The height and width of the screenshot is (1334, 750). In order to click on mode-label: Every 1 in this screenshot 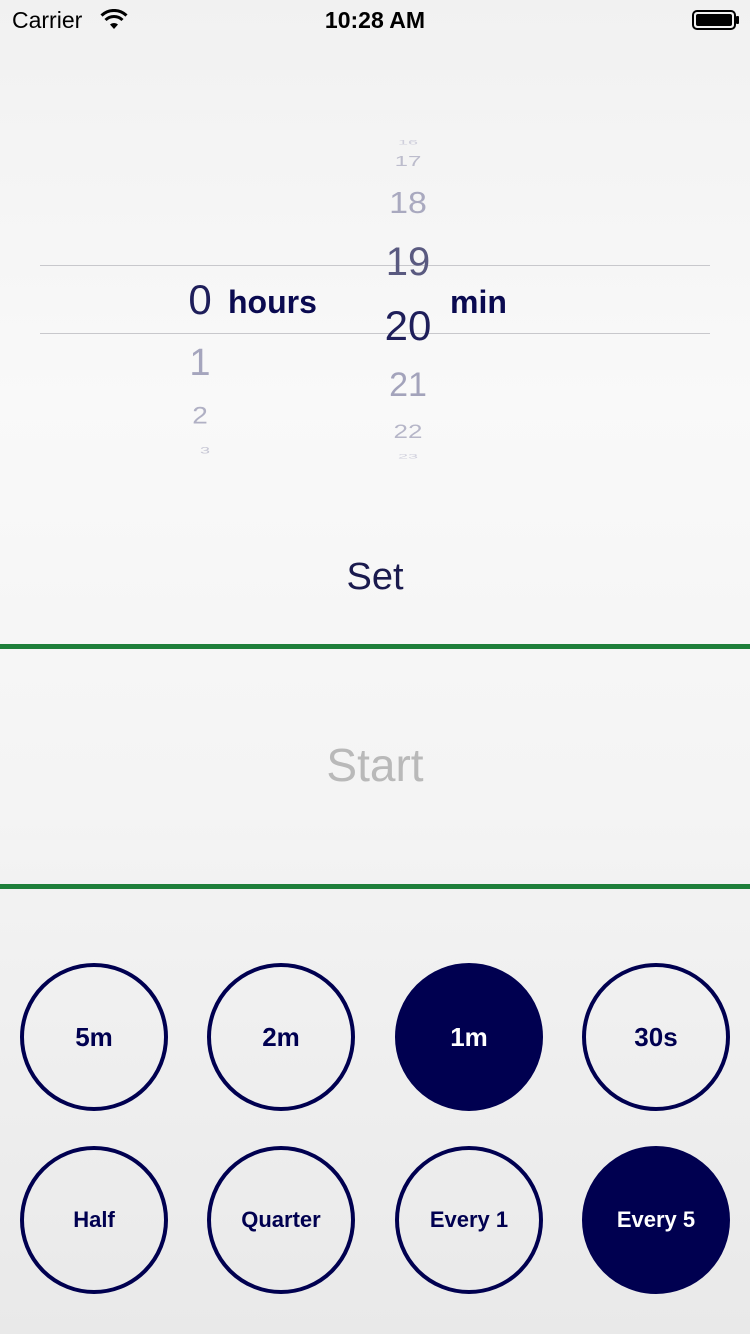, I will do `click(469, 1219)`.